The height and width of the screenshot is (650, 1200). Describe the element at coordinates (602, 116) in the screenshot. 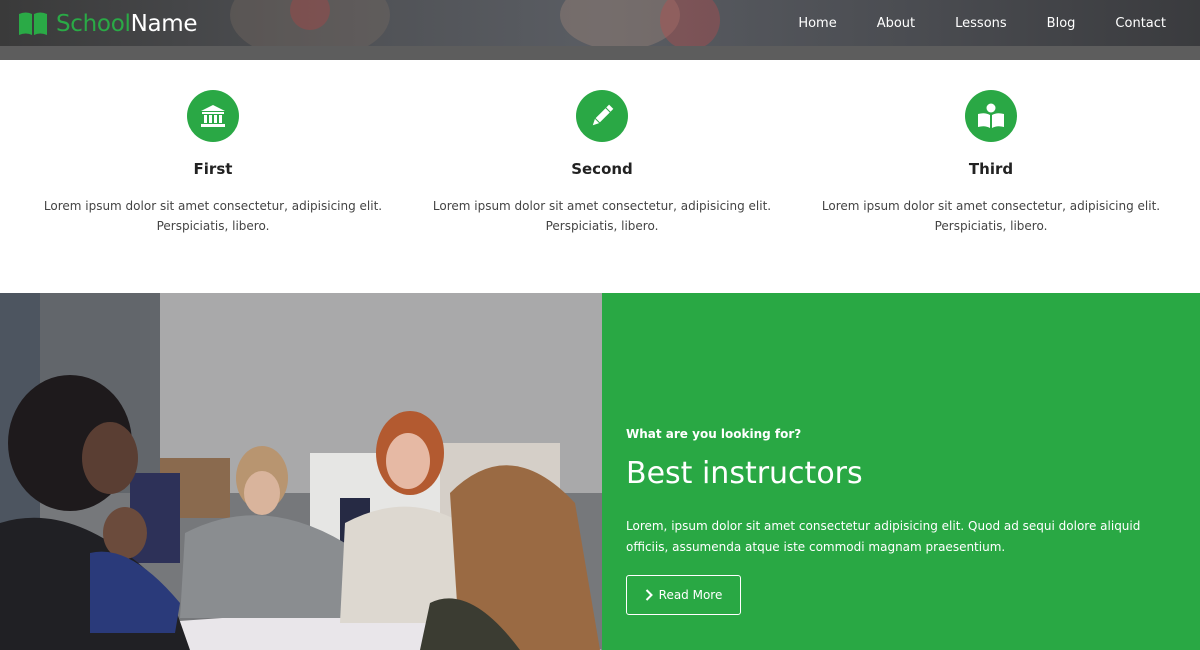

I see `pencil-icon` at that location.